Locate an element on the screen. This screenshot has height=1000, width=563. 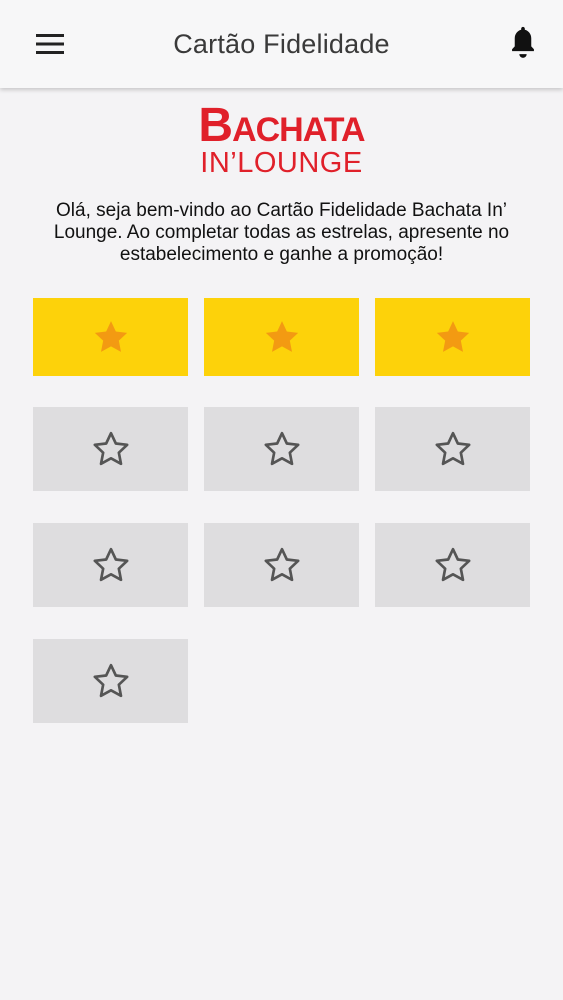
menu-button is located at coordinates (50, 44).